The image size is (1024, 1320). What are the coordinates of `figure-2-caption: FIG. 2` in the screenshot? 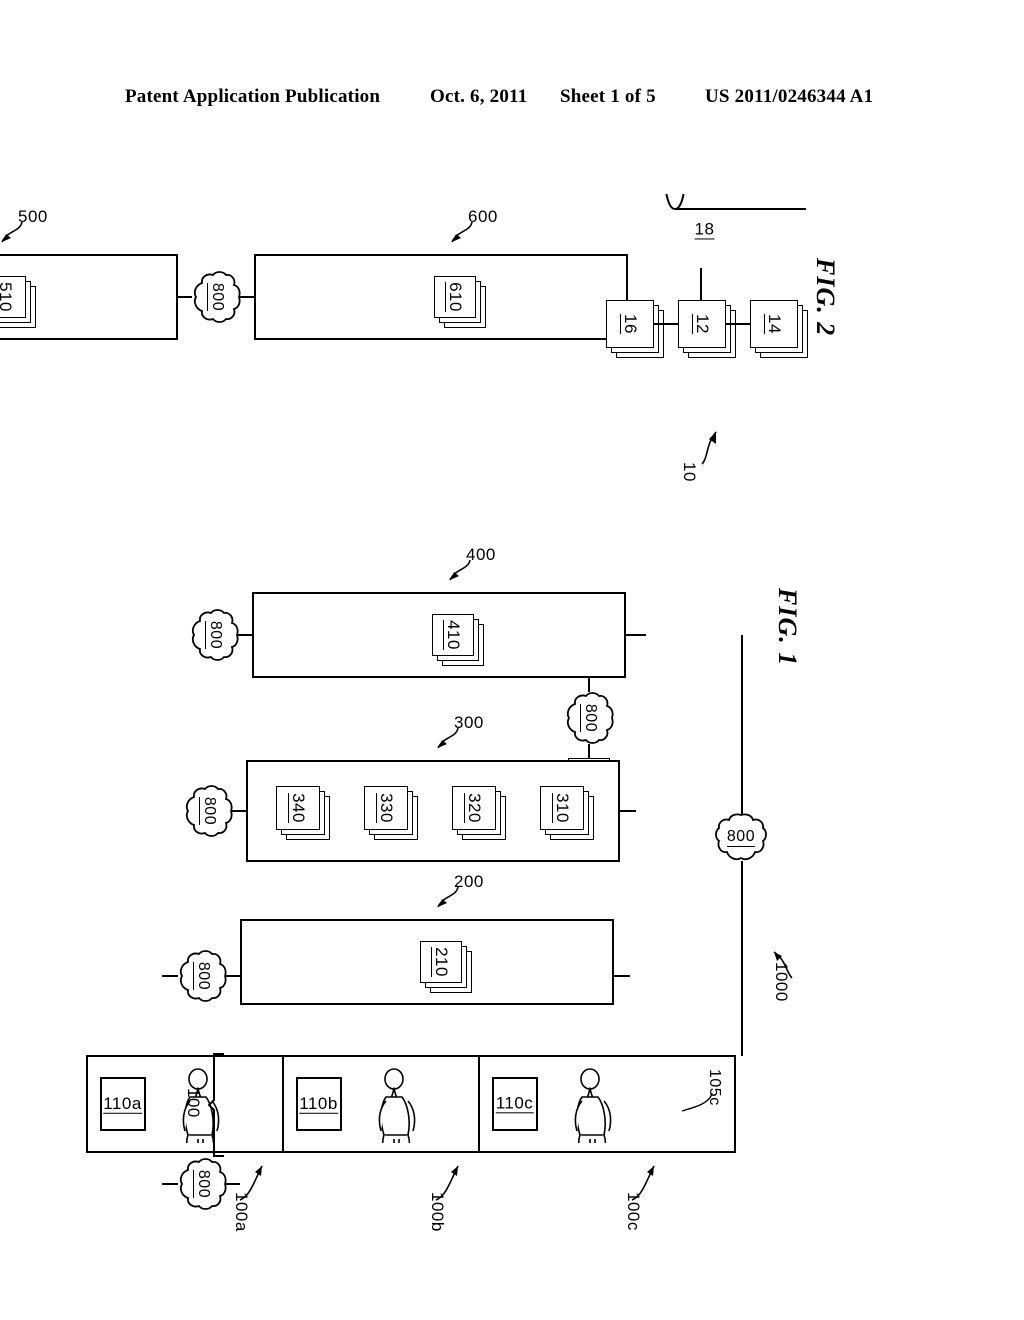 It's located at (825, 297).